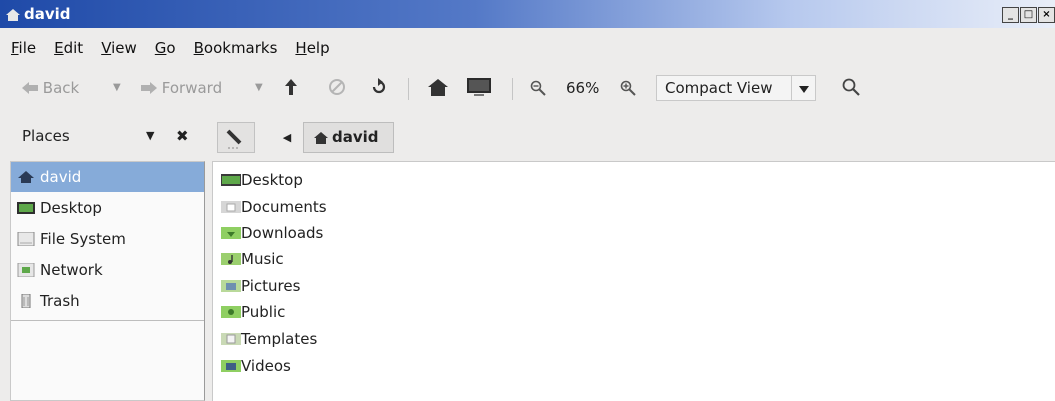 Image resolution: width=1055 pixels, height=401 pixels. I want to click on file-name: Music, so click(262, 259).